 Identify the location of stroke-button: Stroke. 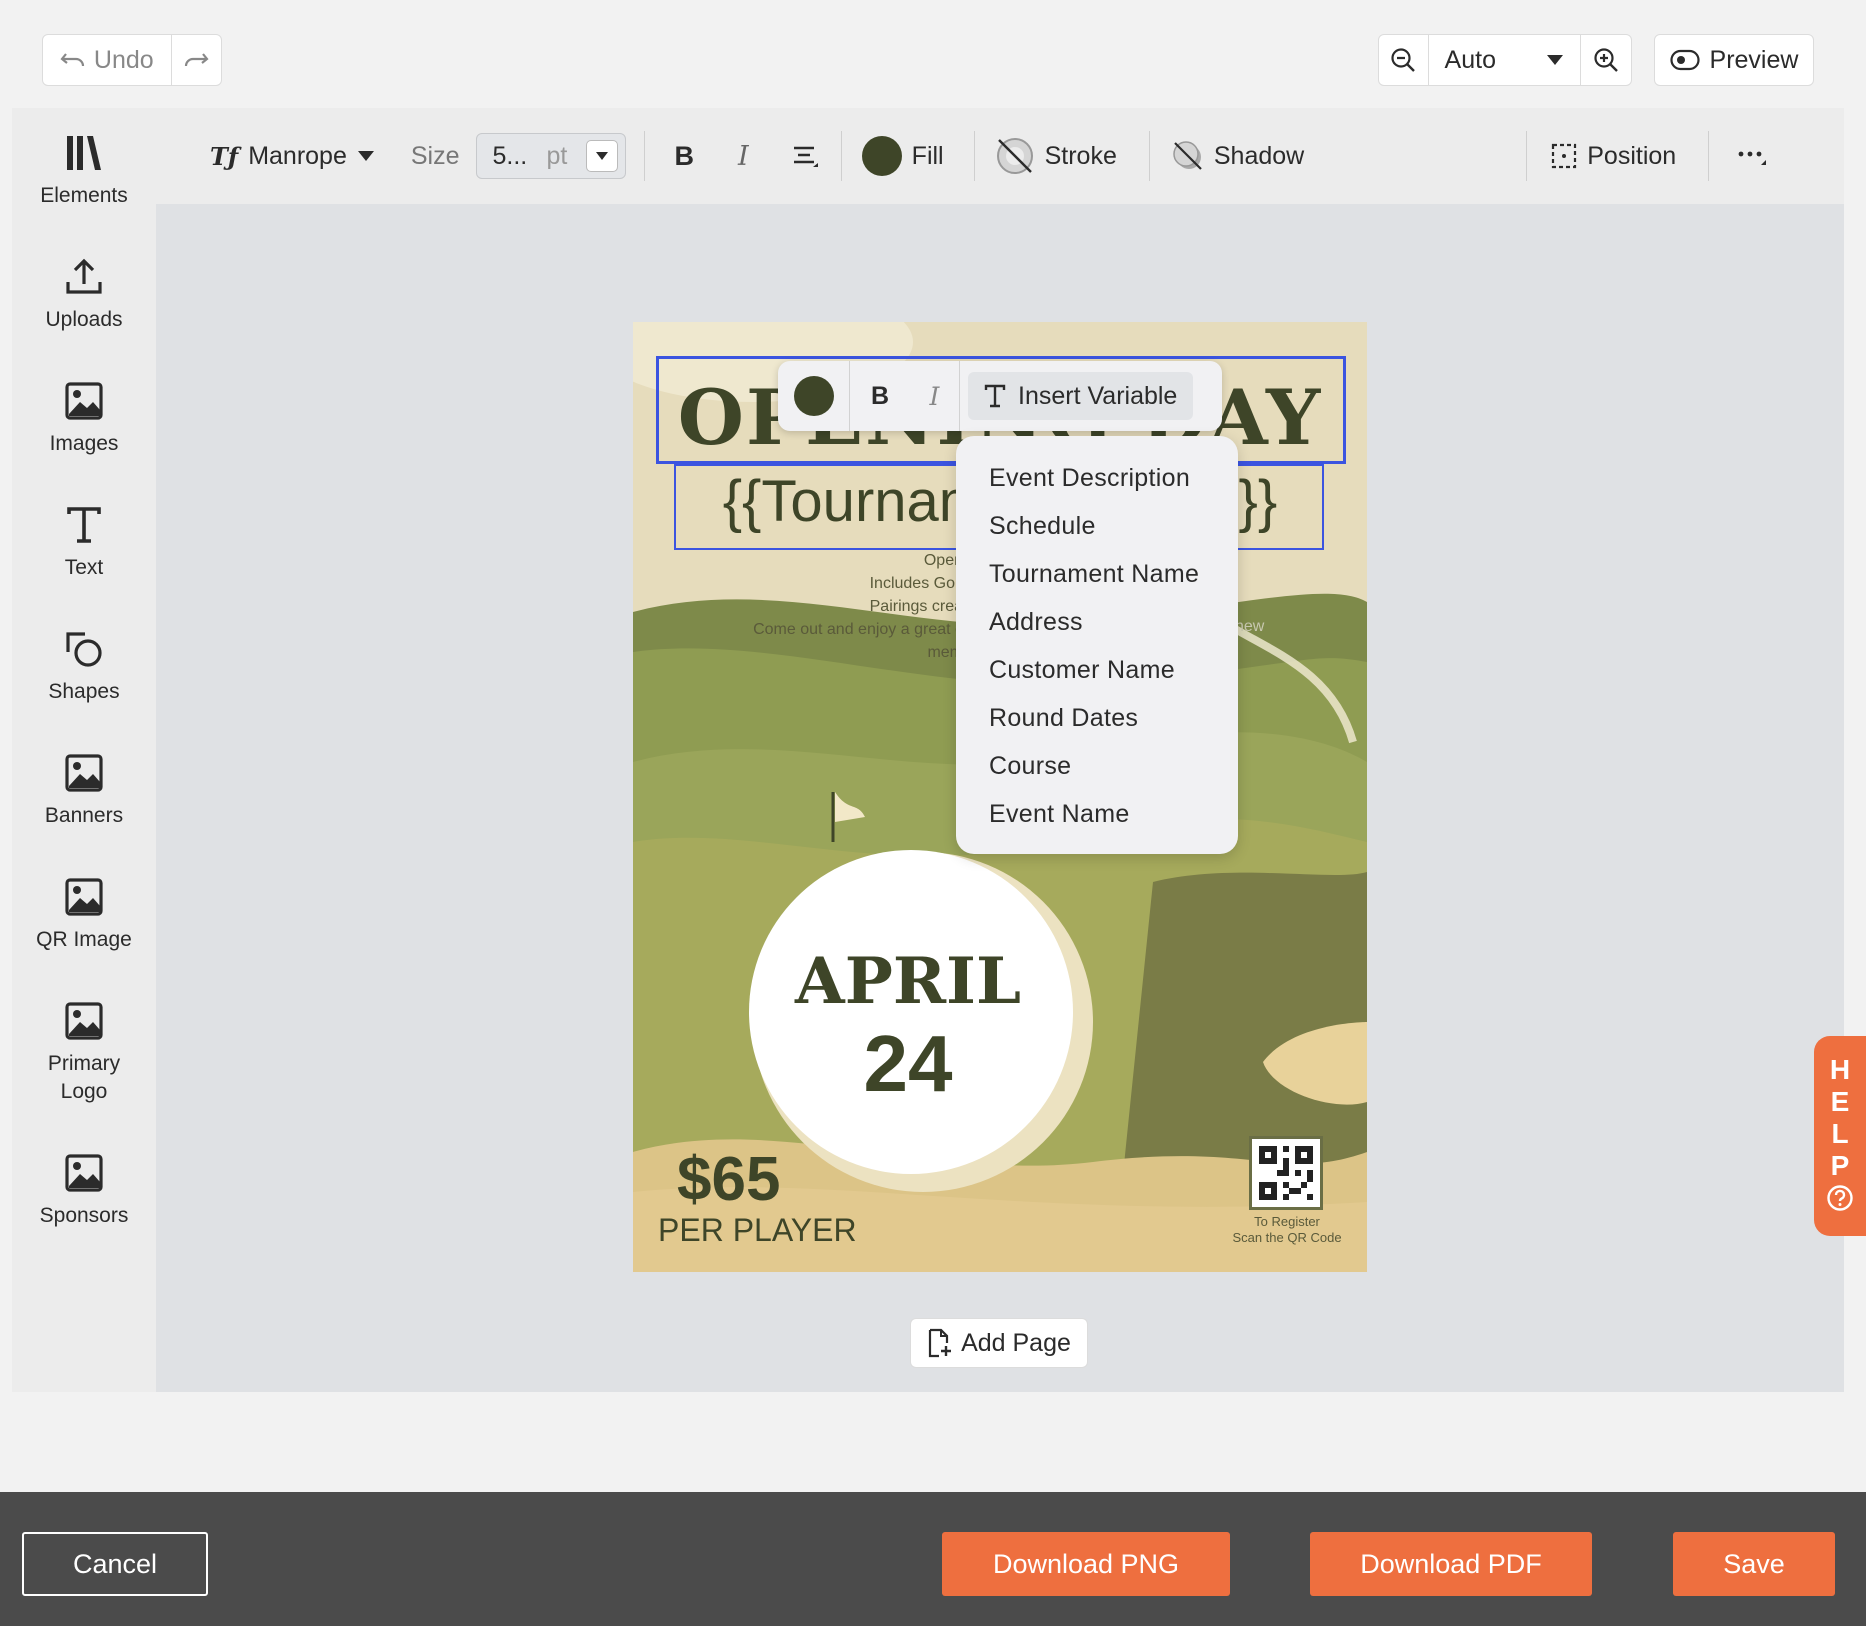
(1056, 156).